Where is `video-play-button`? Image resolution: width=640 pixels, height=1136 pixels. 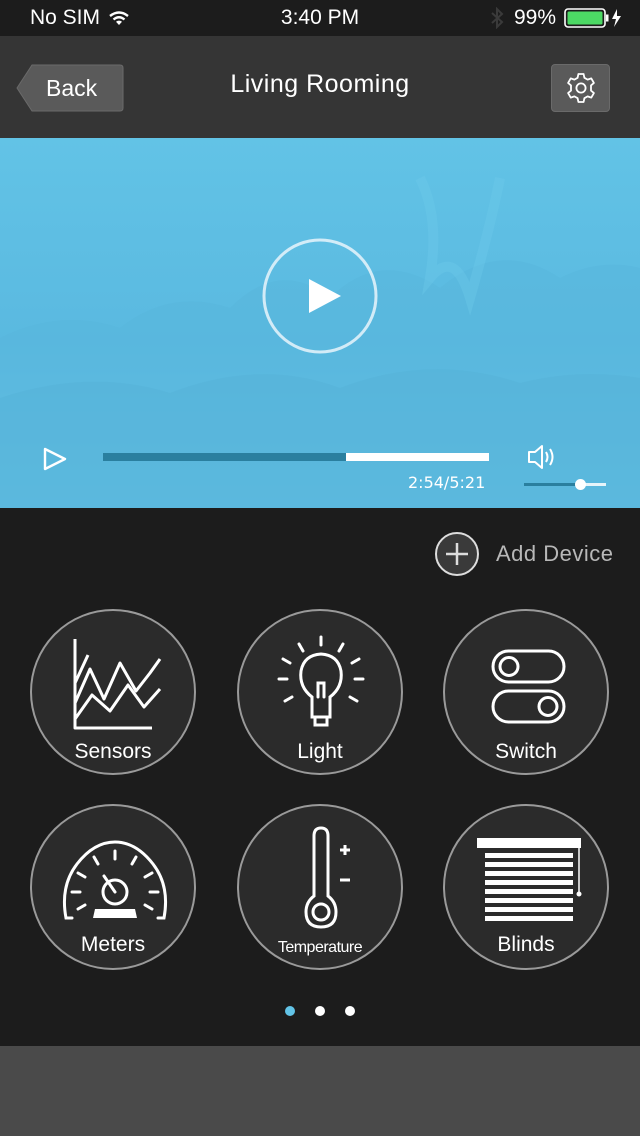
video-play-button is located at coordinates (320, 296).